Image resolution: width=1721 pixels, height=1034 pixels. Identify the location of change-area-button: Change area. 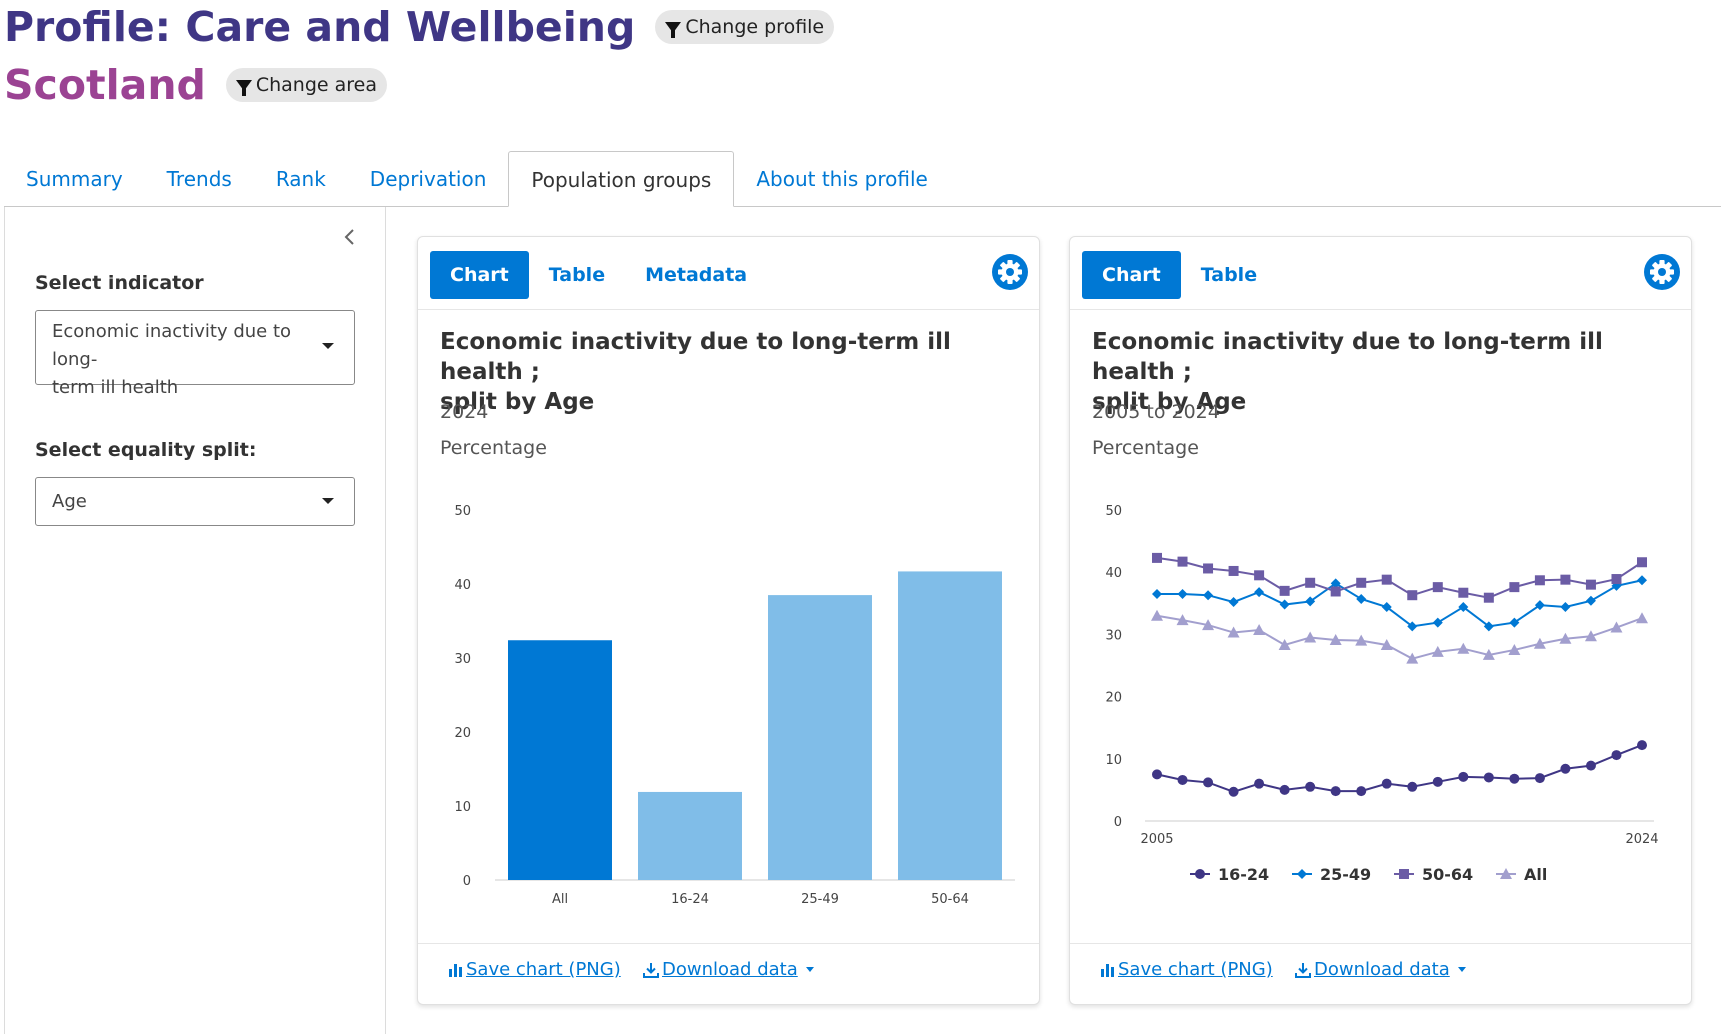
(306, 85).